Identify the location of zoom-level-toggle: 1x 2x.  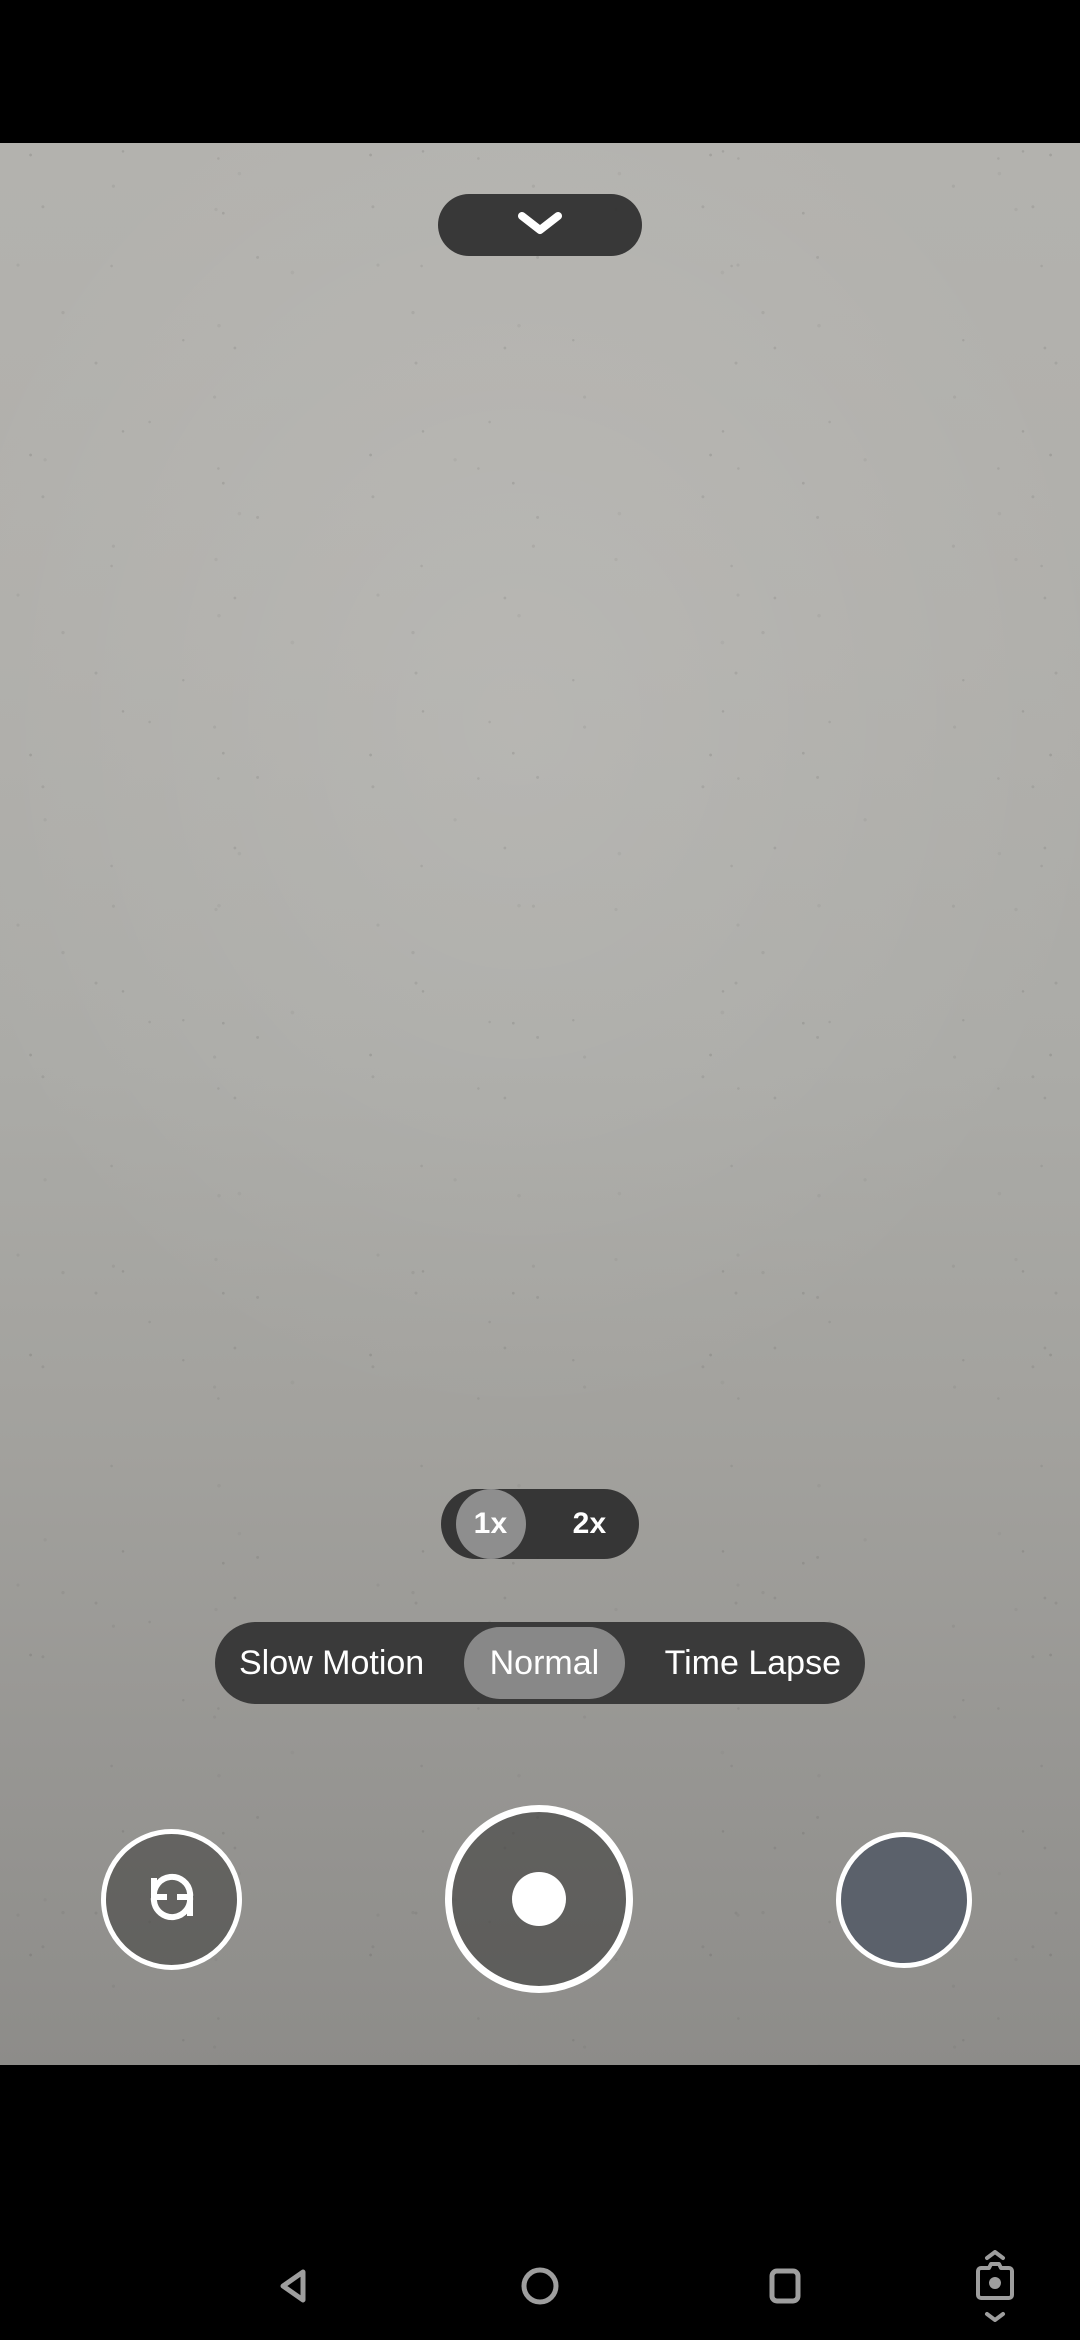
(540, 1524).